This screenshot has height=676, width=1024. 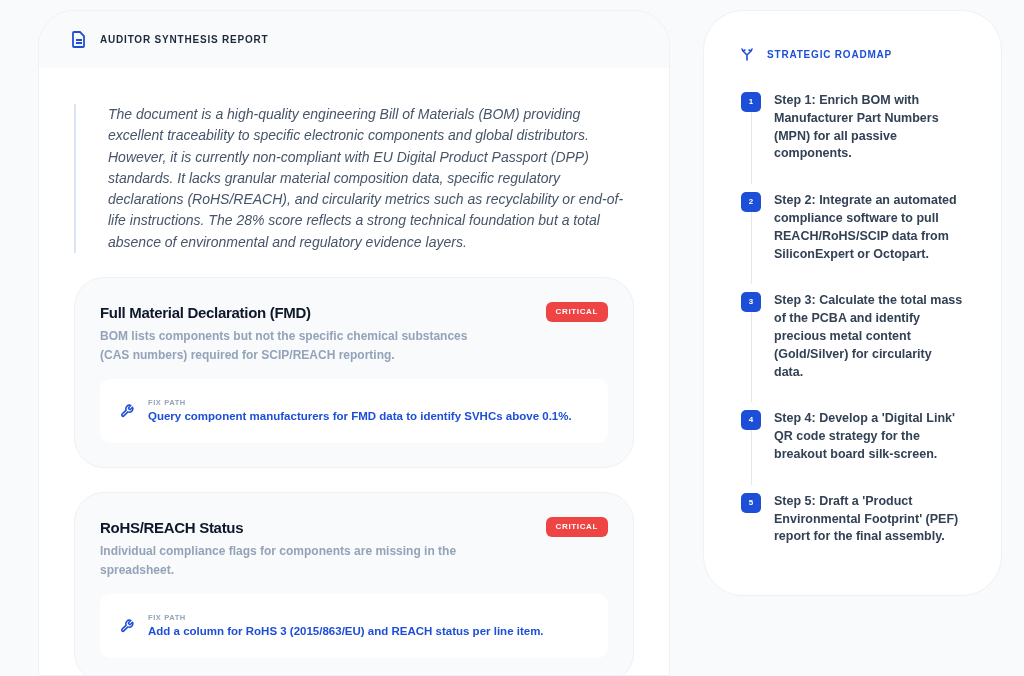 What do you see at coordinates (751, 502) in the screenshot?
I see `step-number: 5` at bounding box center [751, 502].